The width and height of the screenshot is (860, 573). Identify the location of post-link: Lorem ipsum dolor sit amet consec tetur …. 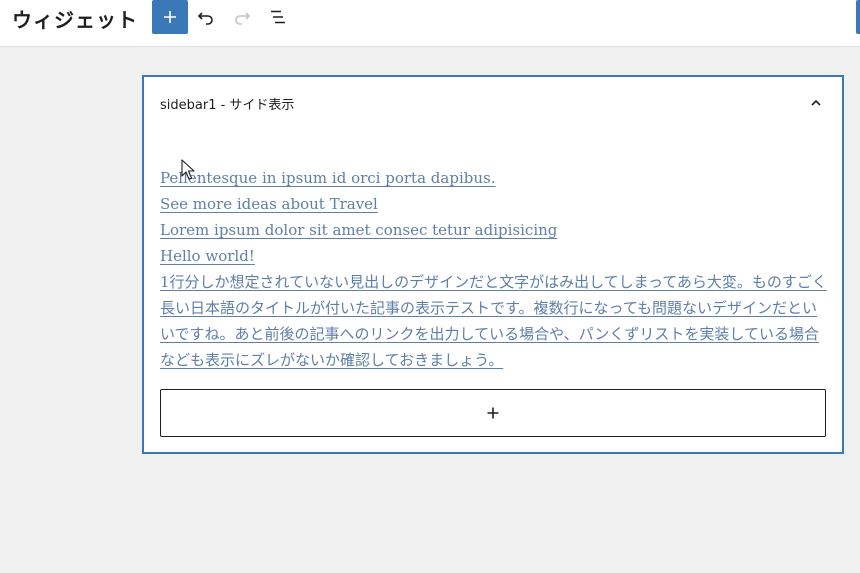
(358, 230).